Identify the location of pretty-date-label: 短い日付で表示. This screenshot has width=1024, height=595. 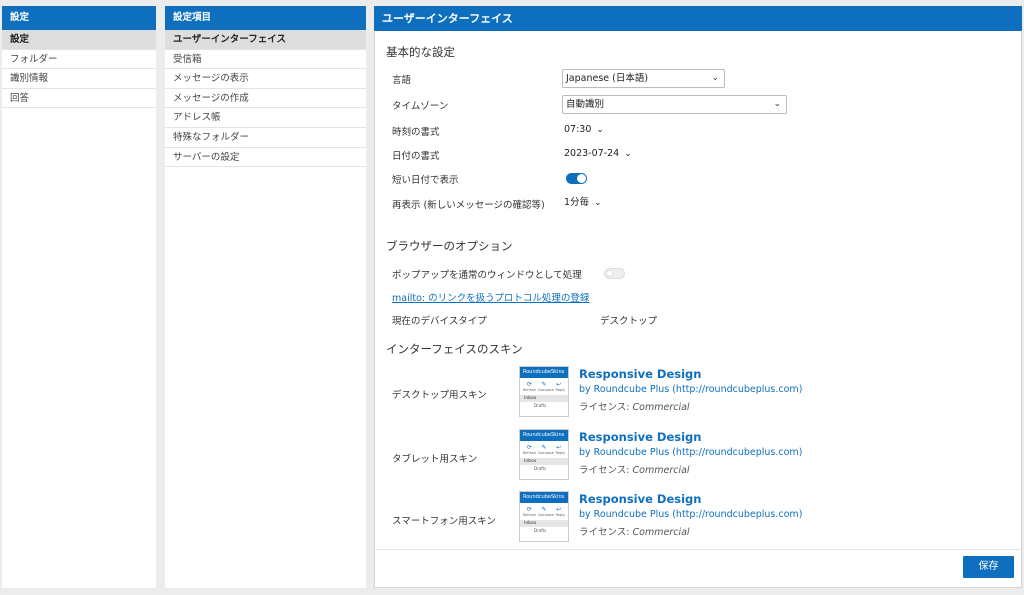
(425, 180).